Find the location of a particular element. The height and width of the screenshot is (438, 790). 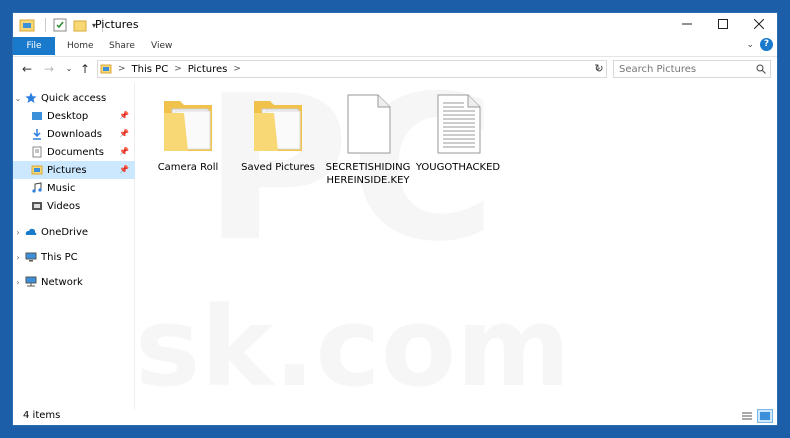

file-item-yougothacked: YOUGOTHACKED is located at coordinates (458, 132).